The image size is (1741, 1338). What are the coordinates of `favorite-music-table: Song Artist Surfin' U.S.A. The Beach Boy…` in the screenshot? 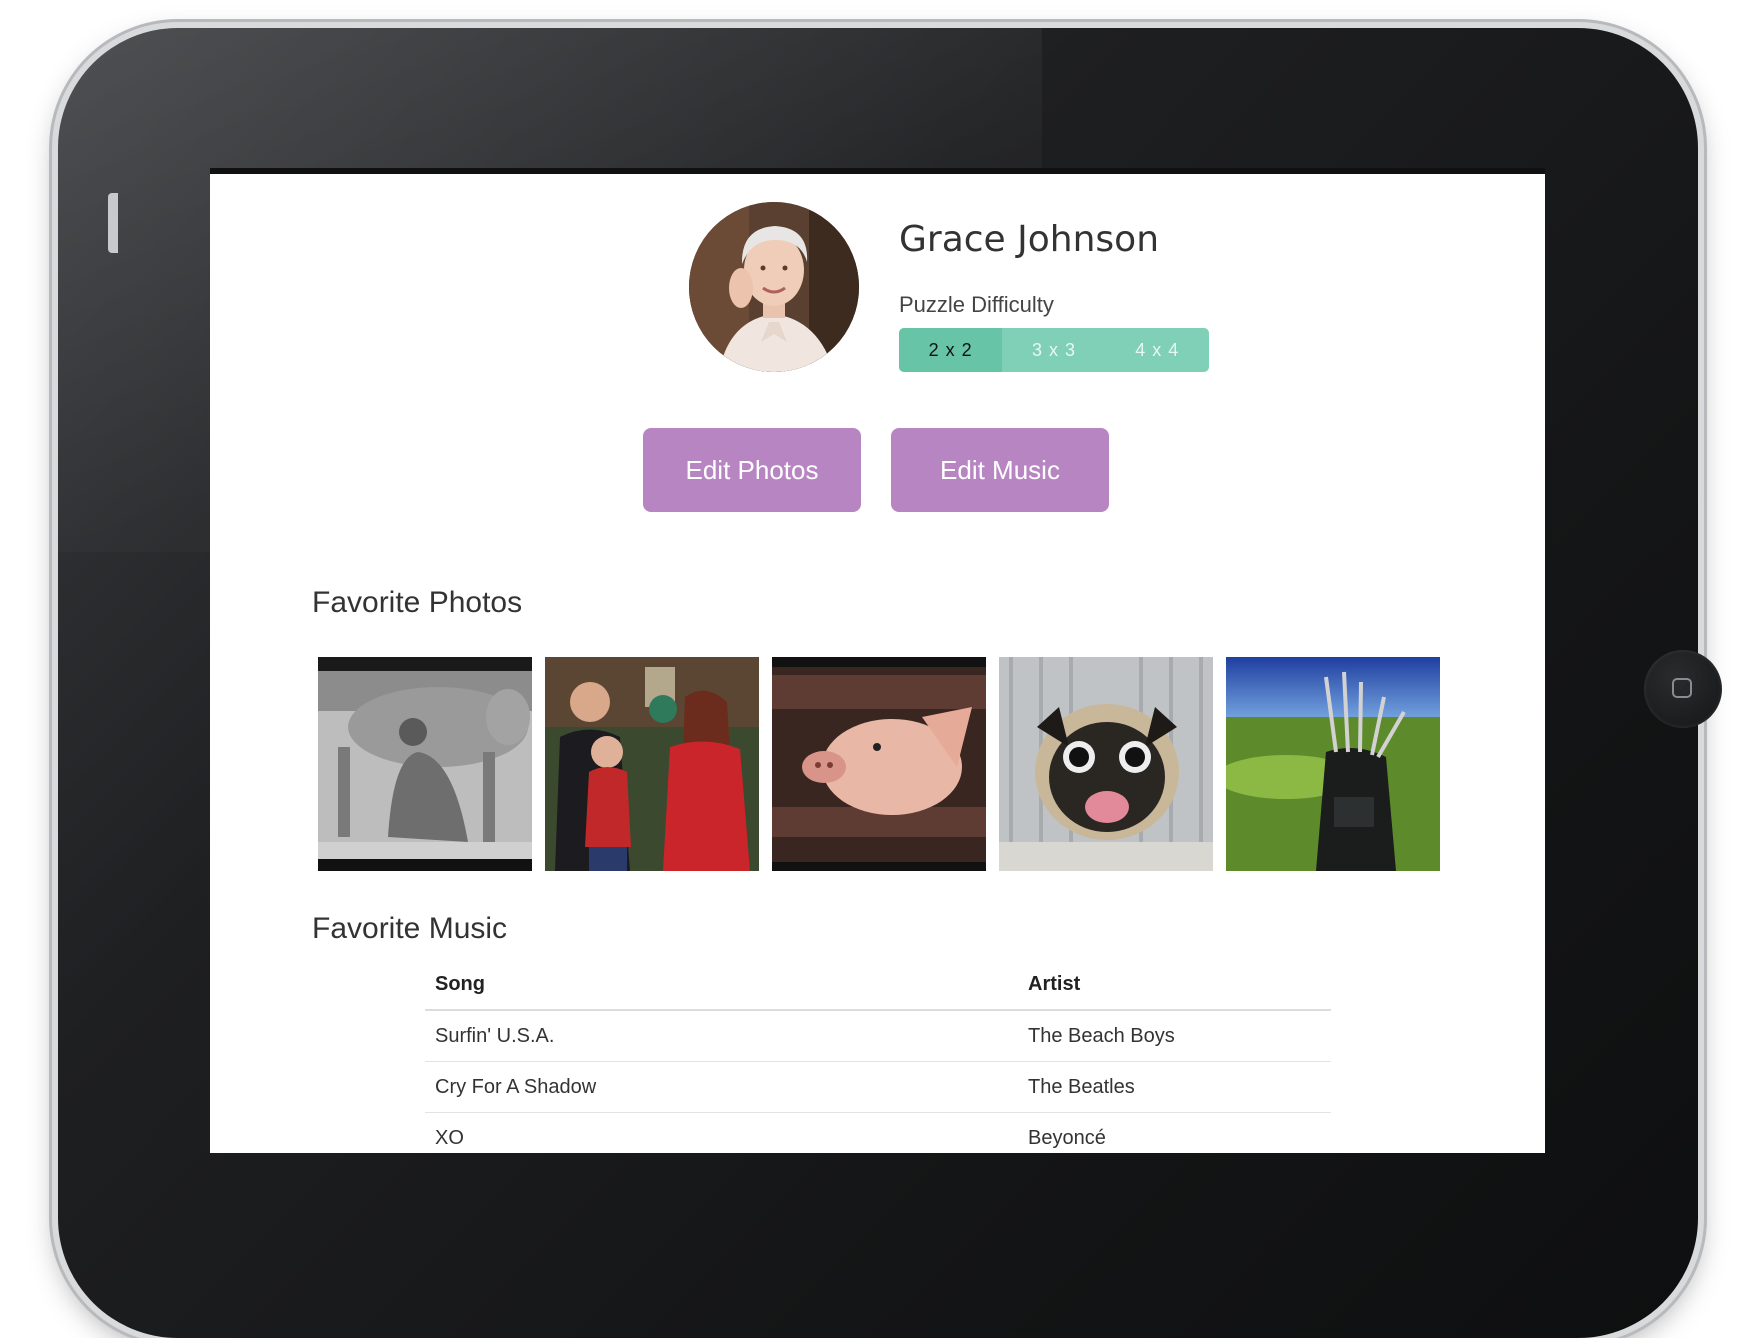 It's located at (878, 1056).